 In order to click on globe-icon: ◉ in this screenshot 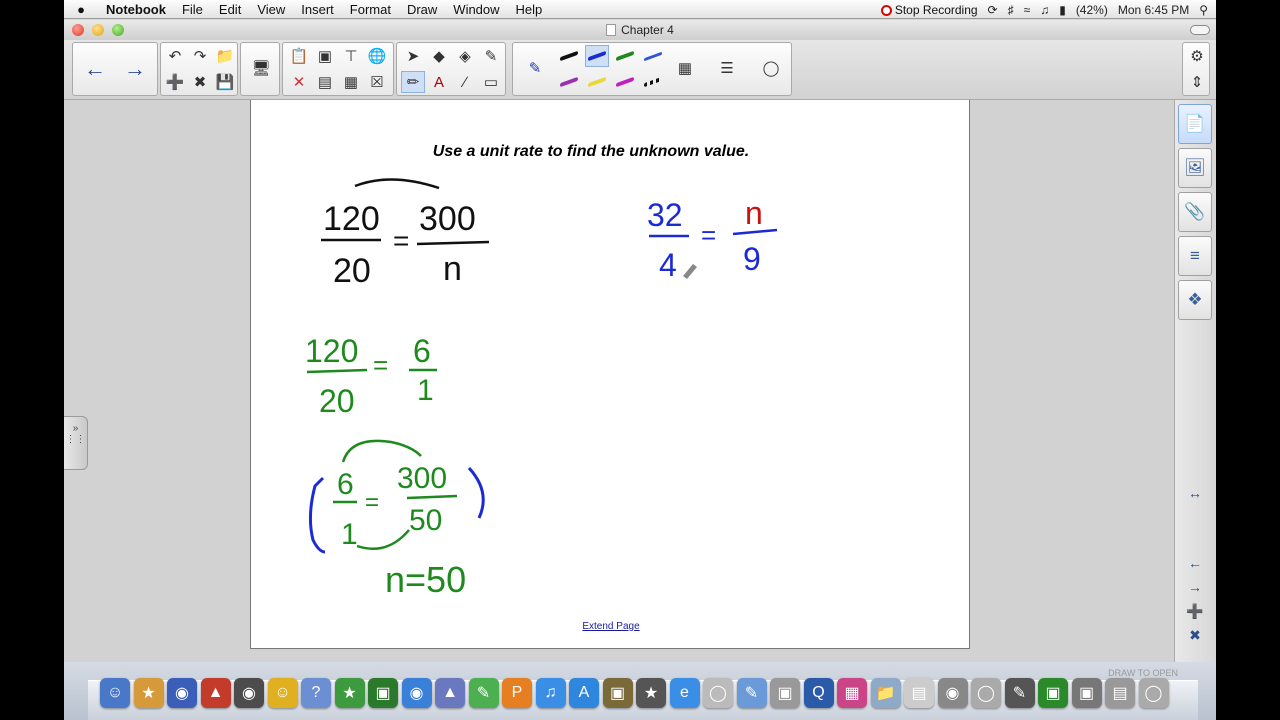, I will do `click(952, 693)`.